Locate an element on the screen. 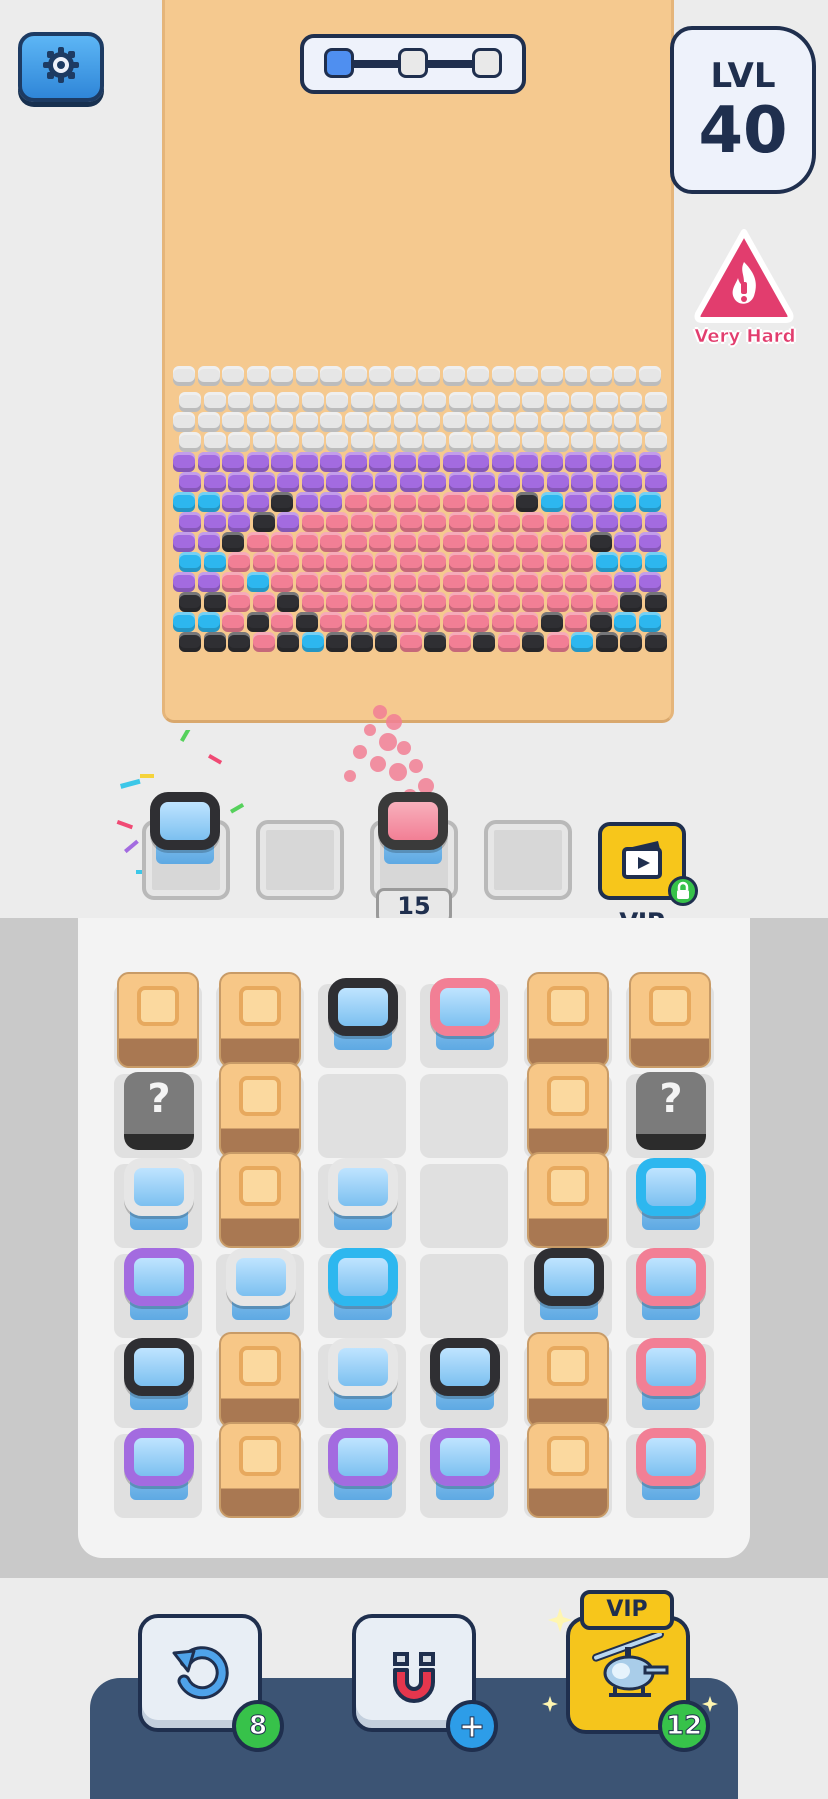 This screenshot has height=1799, width=828. magnet-add-badge: + is located at coordinates (472, 1726).